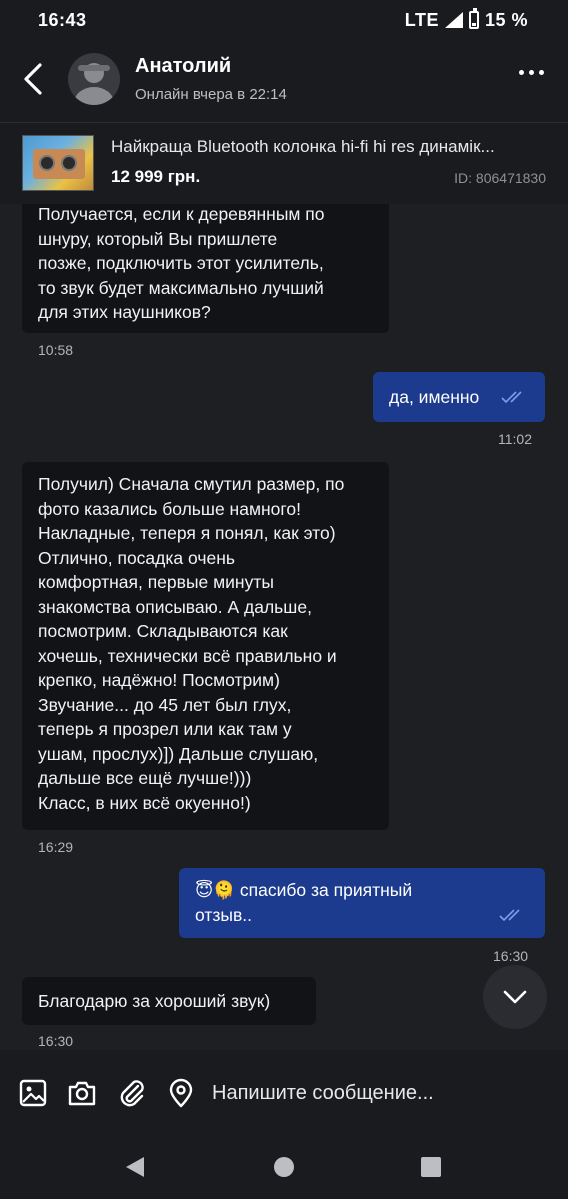 The width and height of the screenshot is (568, 1199). I want to click on system-nav-bar, so click(284, 1167).